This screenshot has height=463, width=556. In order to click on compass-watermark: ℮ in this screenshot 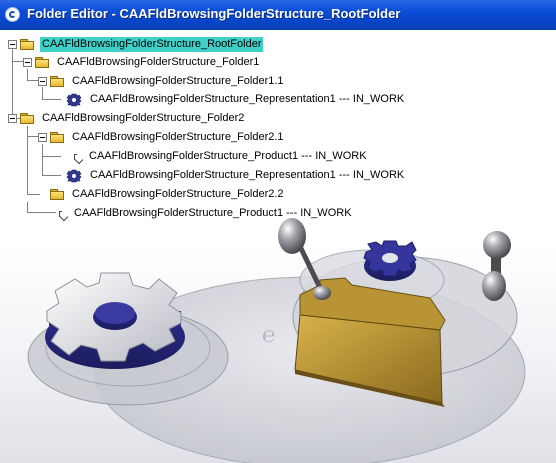, I will do `click(268, 334)`.